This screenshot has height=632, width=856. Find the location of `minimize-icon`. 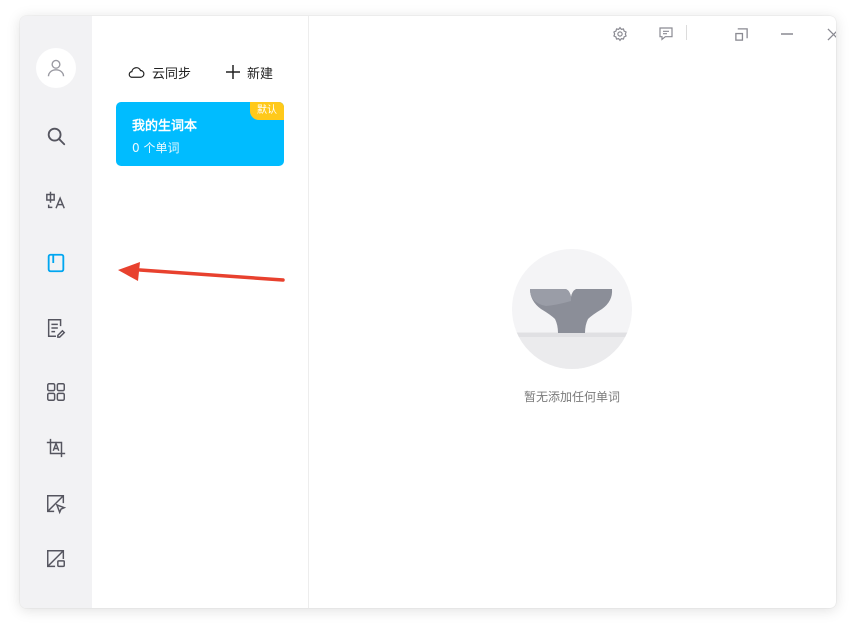

minimize-icon is located at coordinates (787, 34).